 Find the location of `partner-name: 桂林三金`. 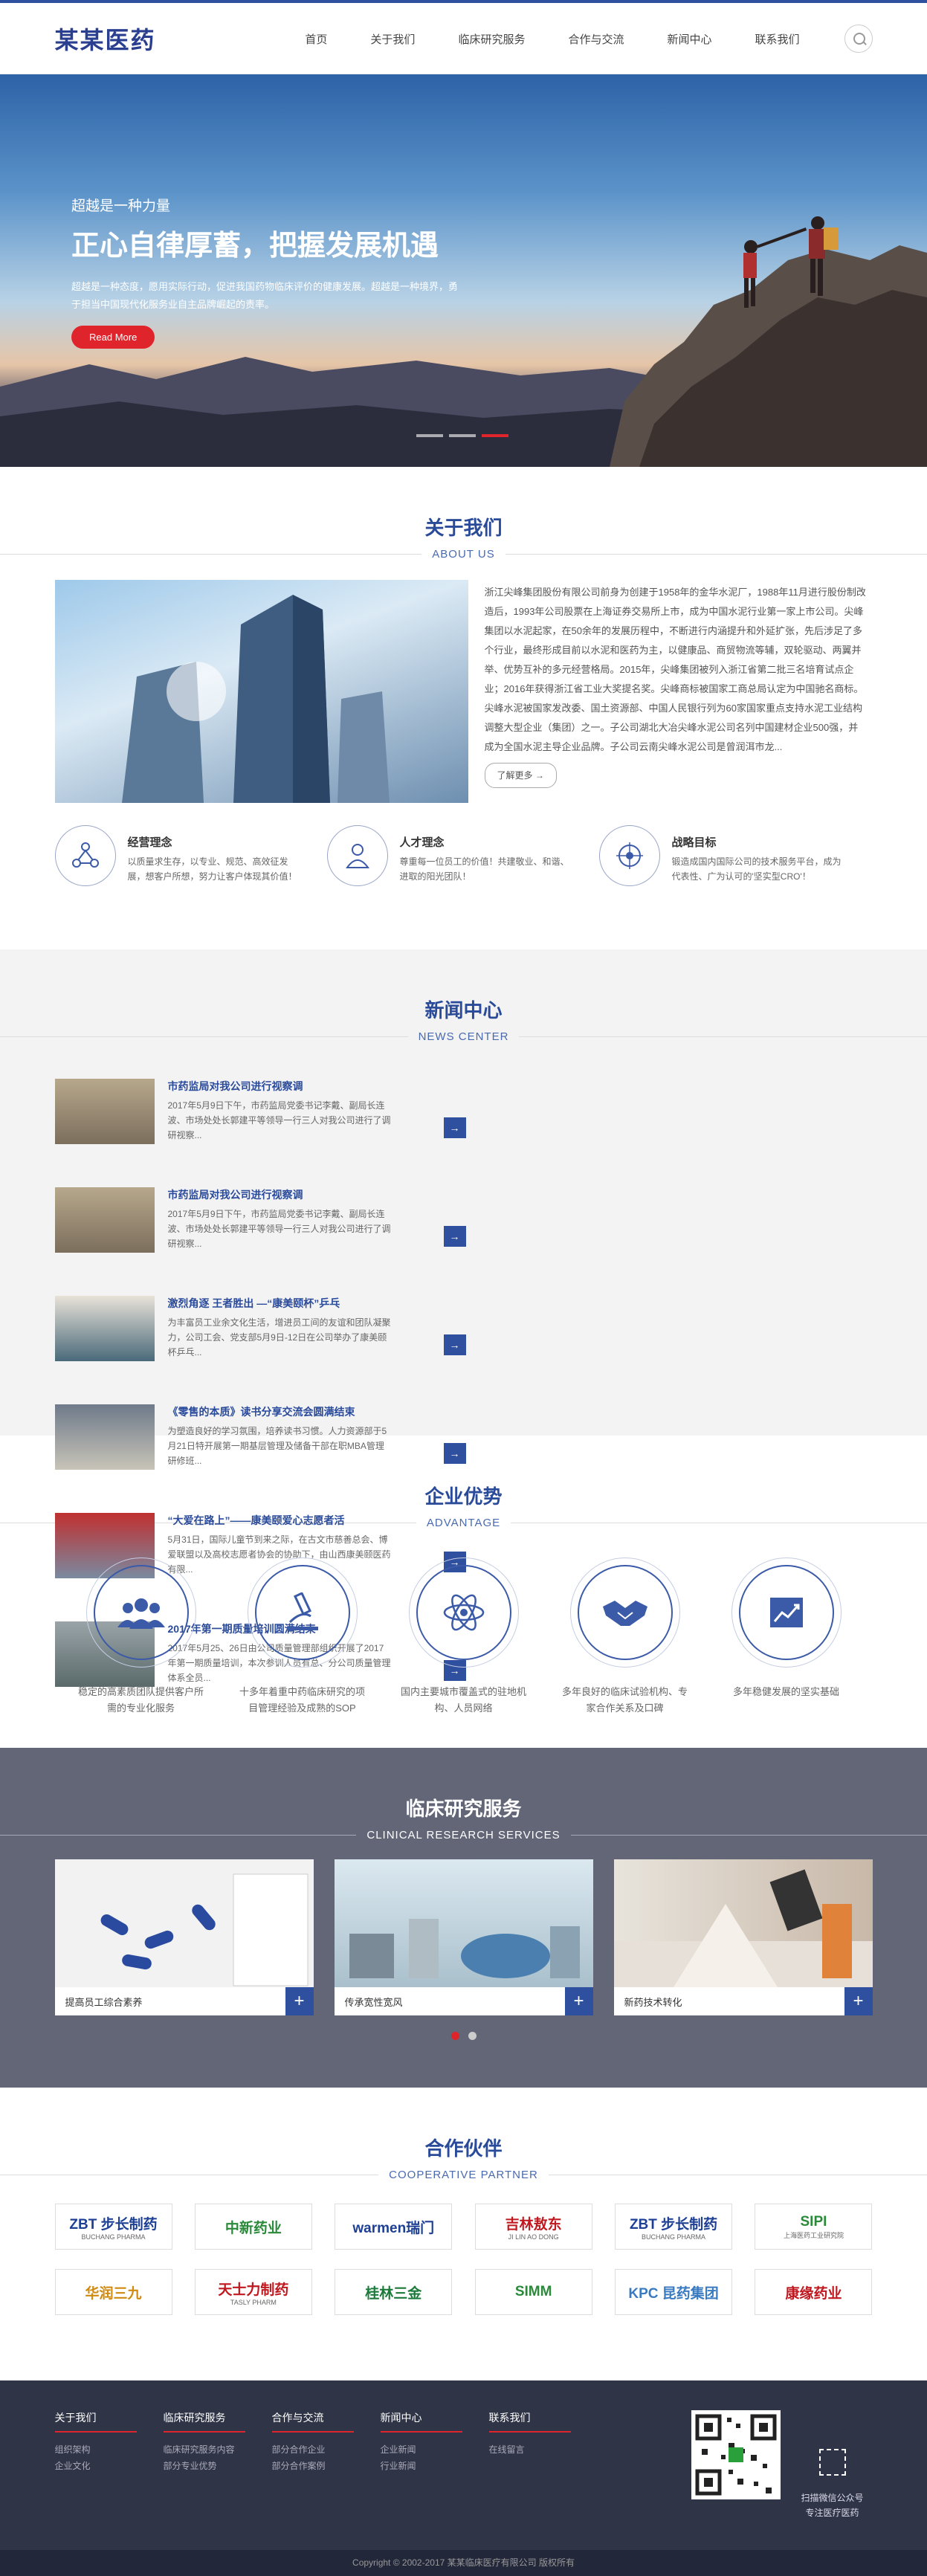

partner-name: 桂林三金 is located at coordinates (393, 2293).